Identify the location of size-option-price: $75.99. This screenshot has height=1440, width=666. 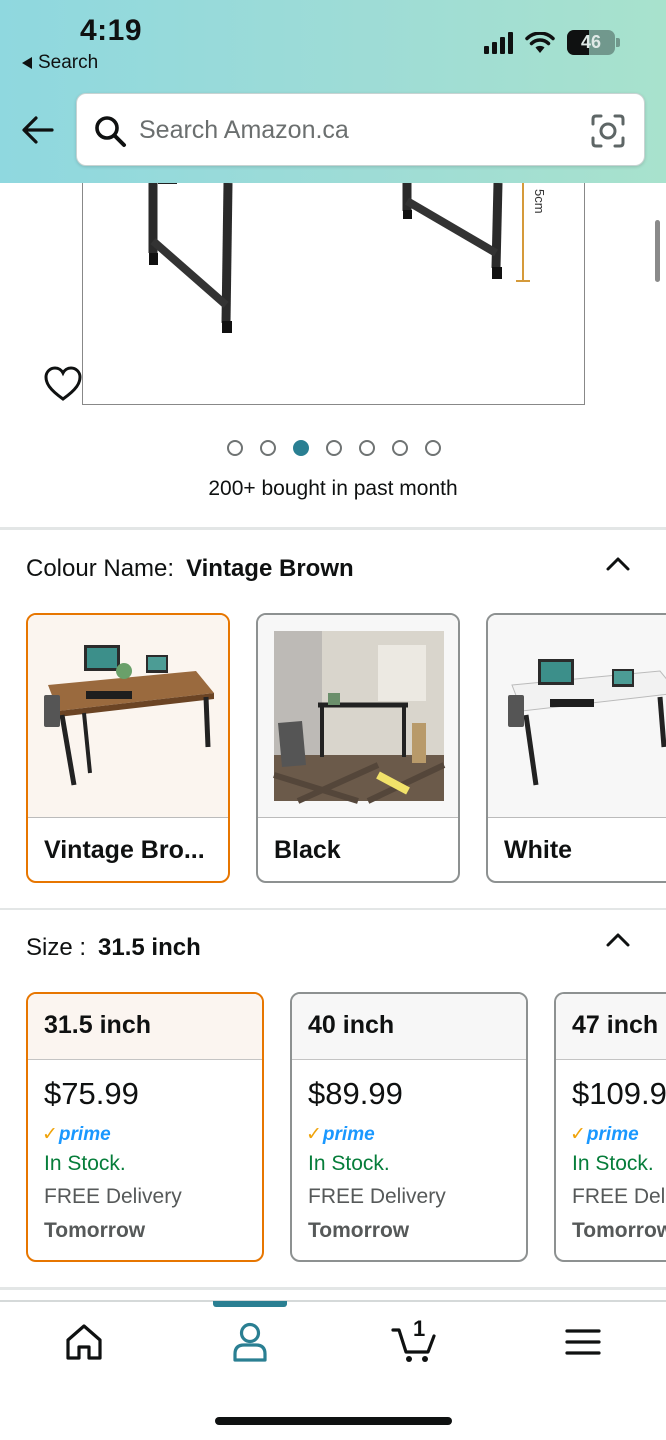
(91, 1093).